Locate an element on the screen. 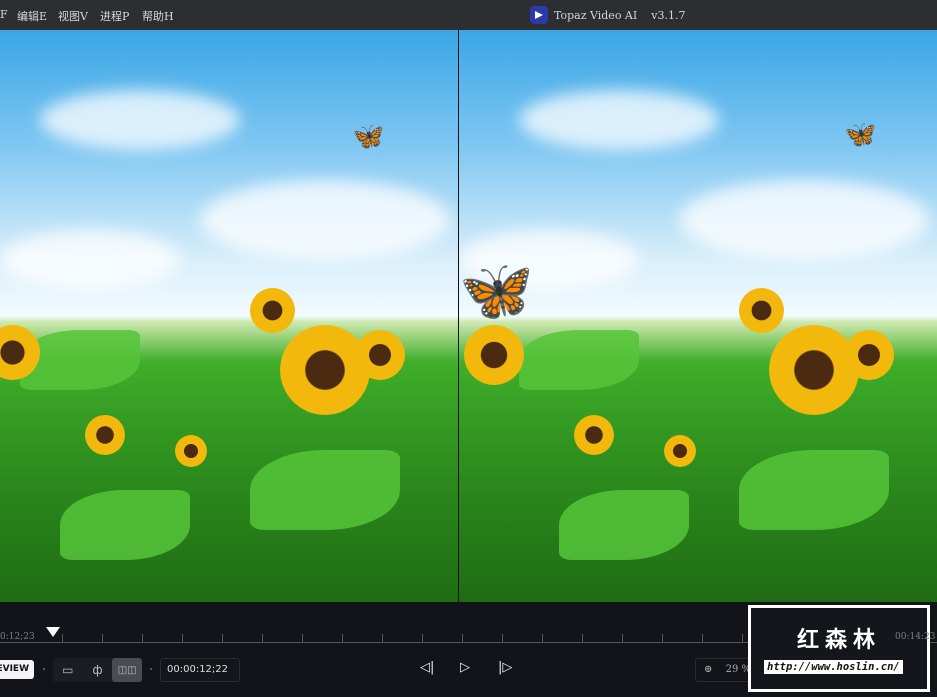  split-view-icon: ф is located at coordinates (98, 670).